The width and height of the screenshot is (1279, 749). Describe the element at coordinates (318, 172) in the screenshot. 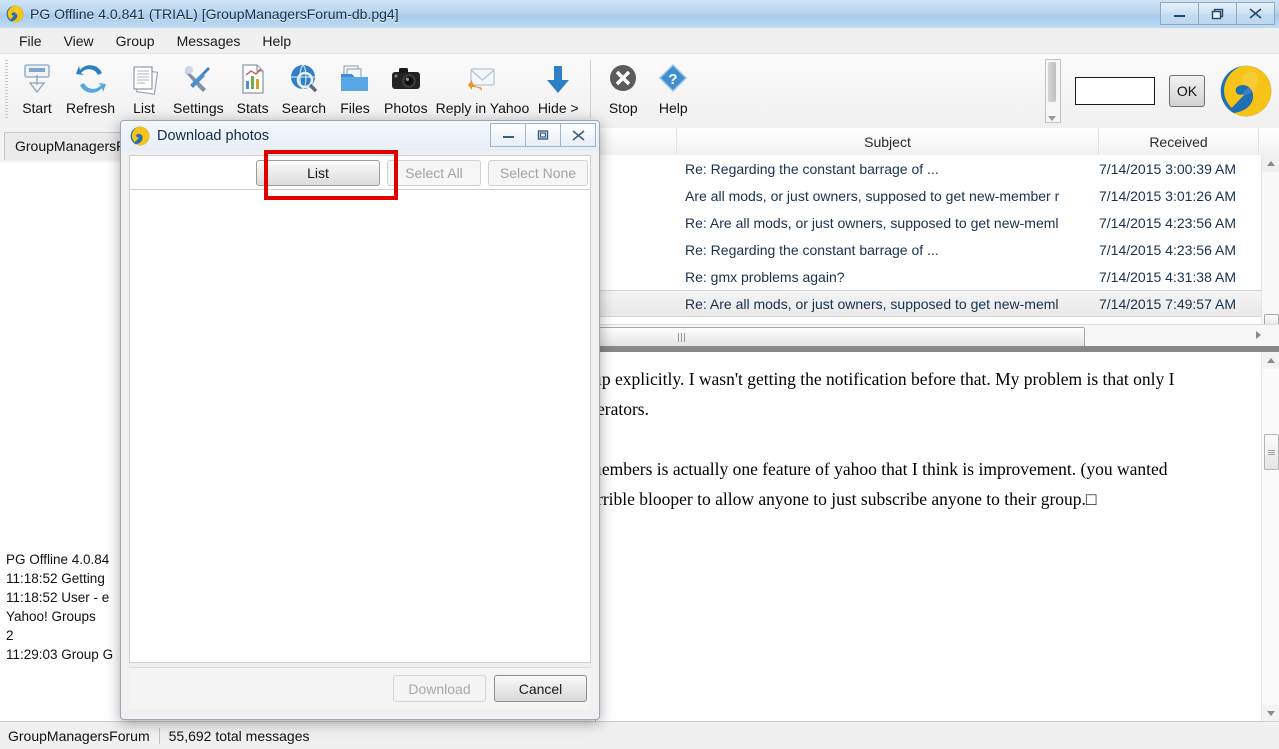

I see `list-button: List` at that location.